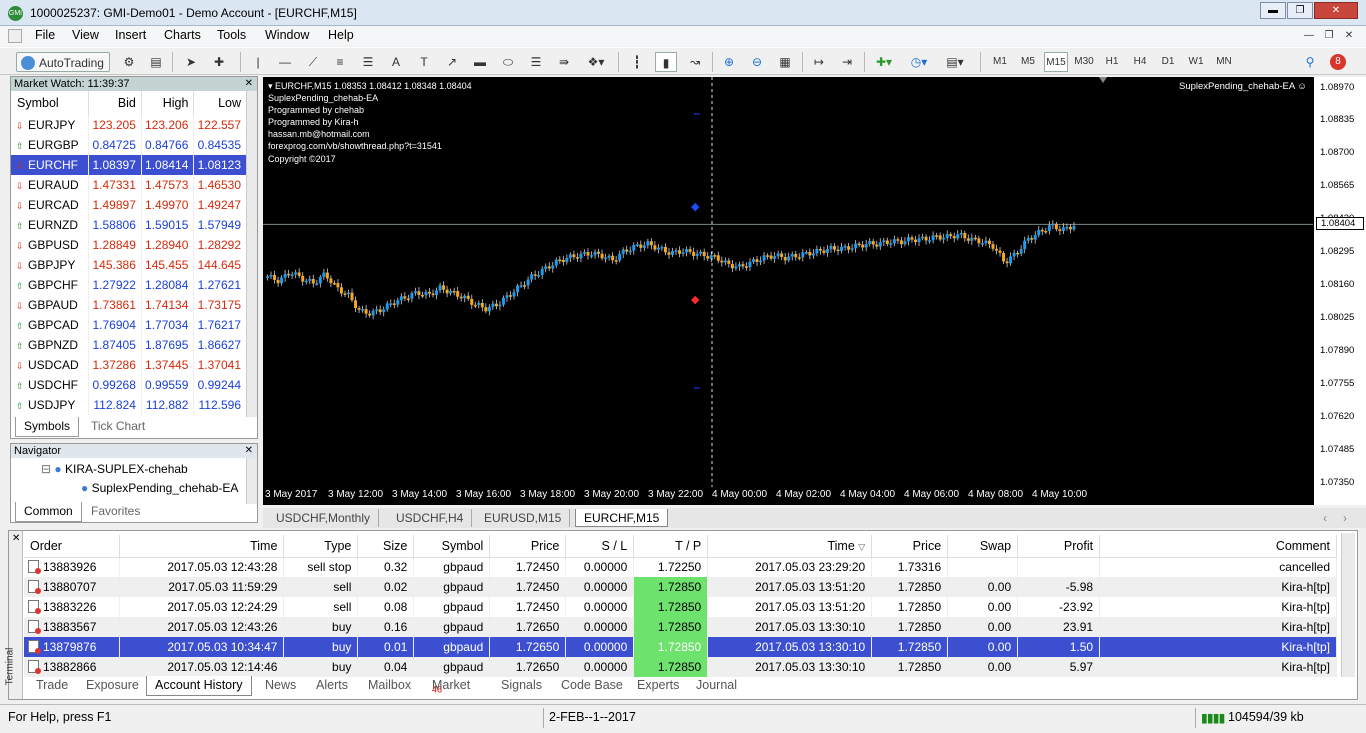 Image resolution: width=1366 pixels, height=733 pixels. I want to click on horizontal-line-icon: —, so click(285, 62).